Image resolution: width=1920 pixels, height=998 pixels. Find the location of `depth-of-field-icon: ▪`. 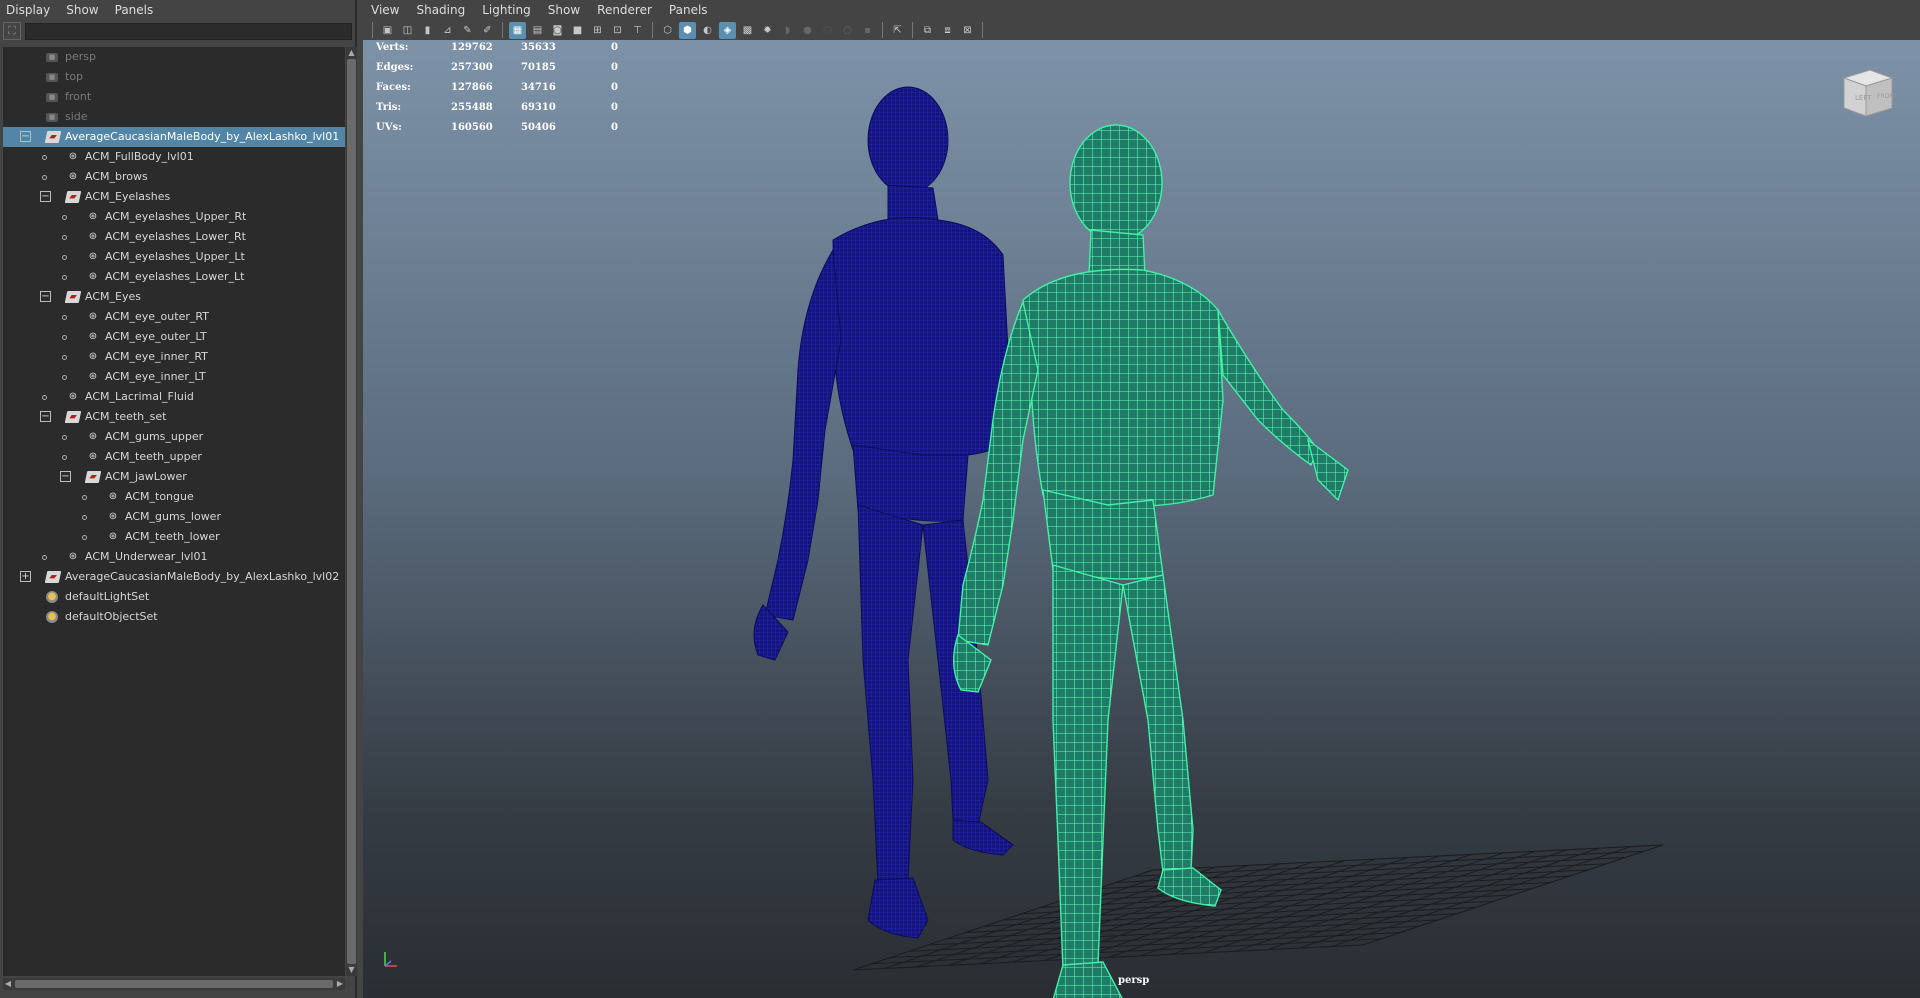

depth-of-field-icon: ▪ is located at coordinates (867, 30).